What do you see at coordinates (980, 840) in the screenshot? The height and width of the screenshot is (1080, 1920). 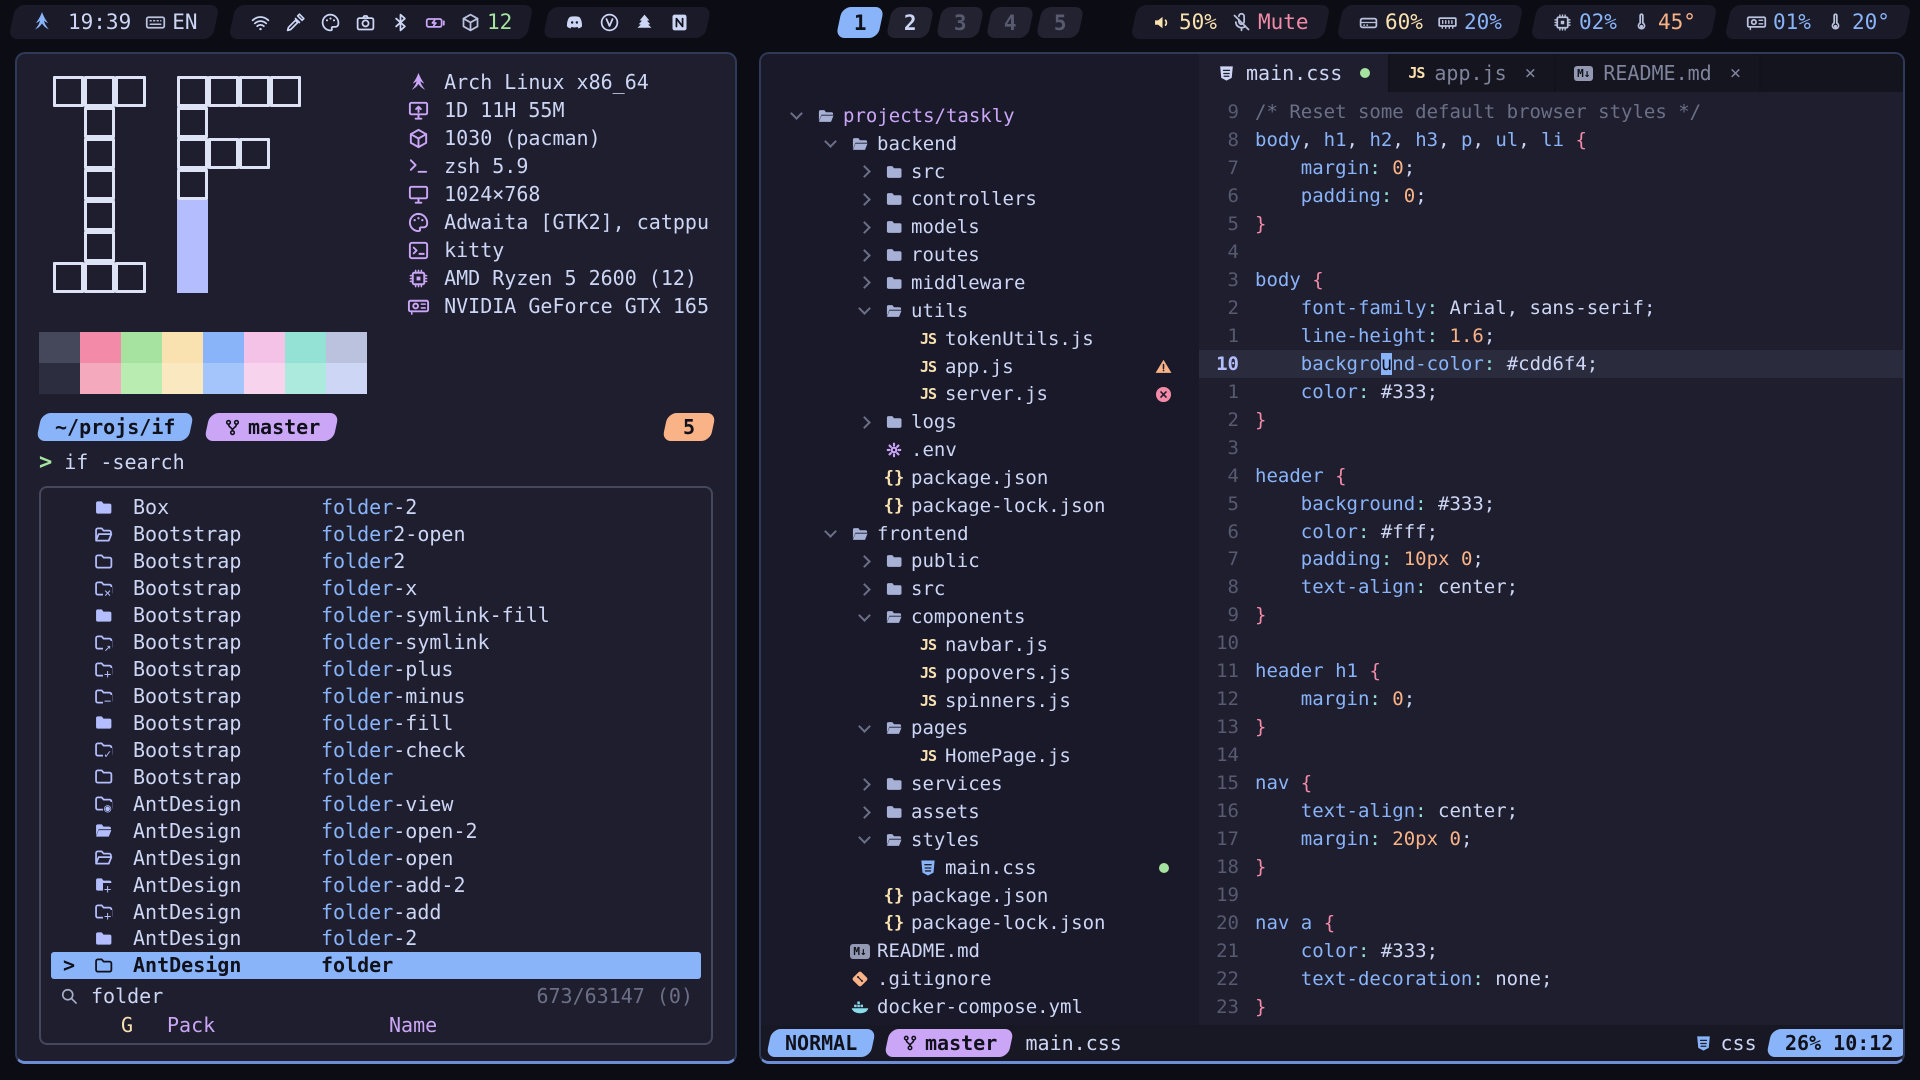 I see `tree-item-styles: styles` at bounding box center [980, 840].